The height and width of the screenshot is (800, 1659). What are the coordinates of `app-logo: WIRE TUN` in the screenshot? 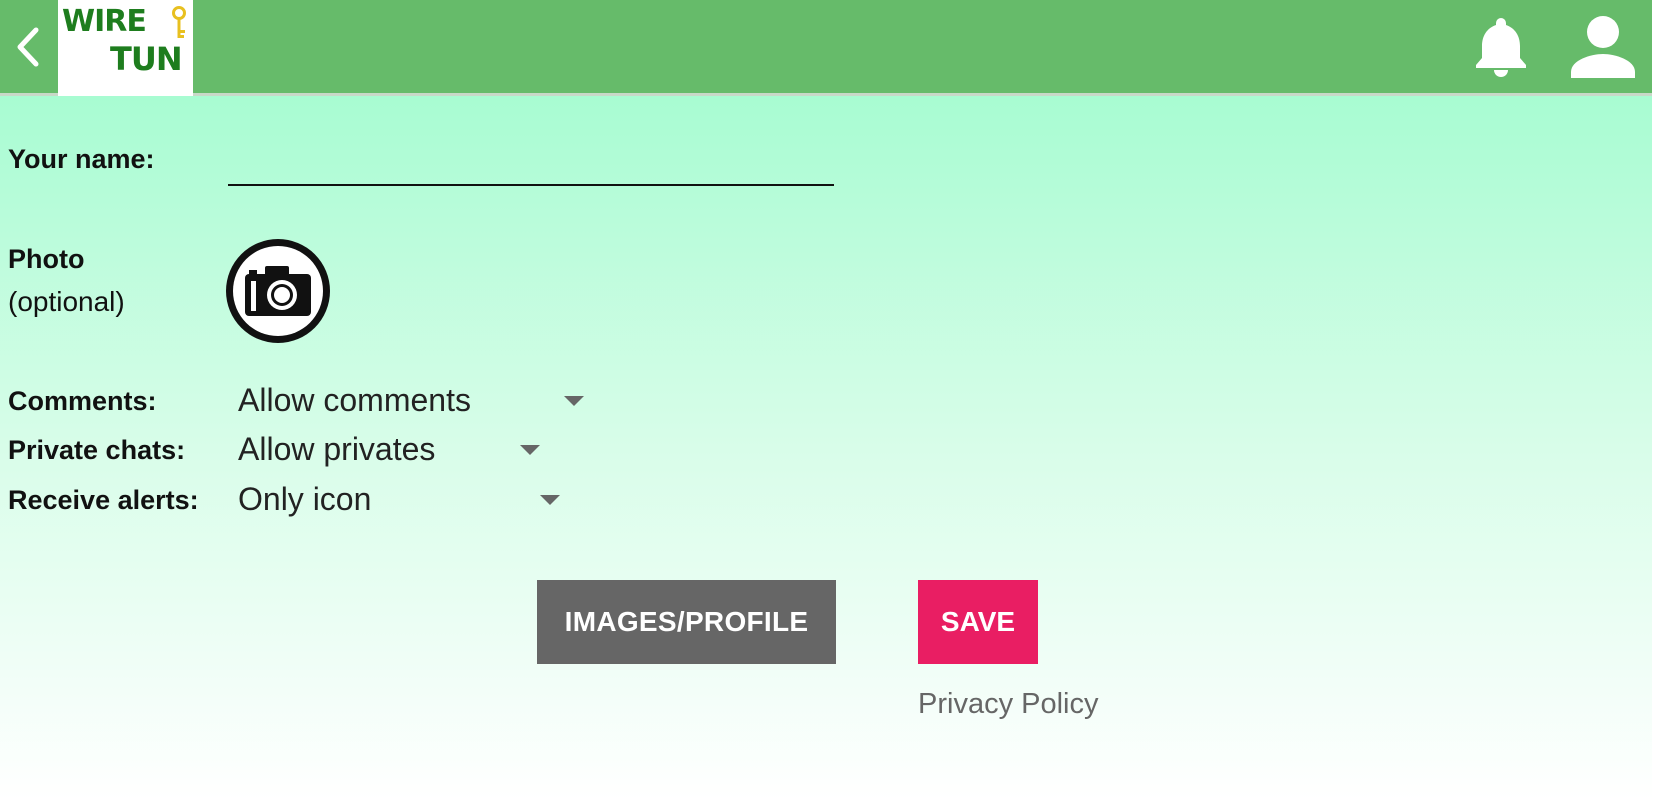 It's located at (125, 48).